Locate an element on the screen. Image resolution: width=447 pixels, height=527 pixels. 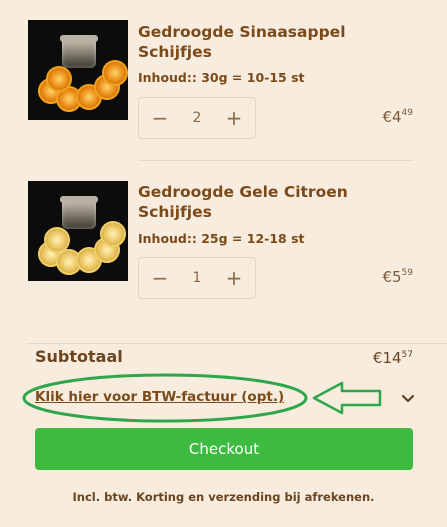
quantity-value: 2 is located at coordinates (197, 118).